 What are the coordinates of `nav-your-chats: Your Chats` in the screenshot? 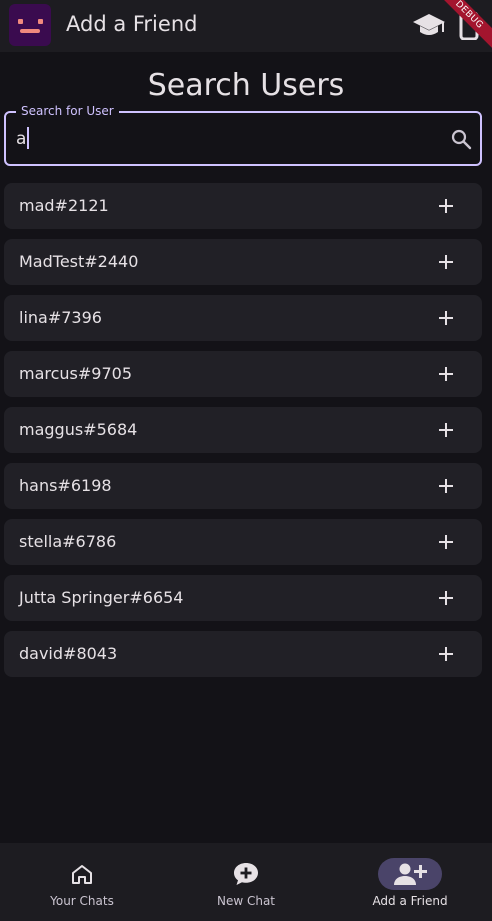 It's located at (82, 882).